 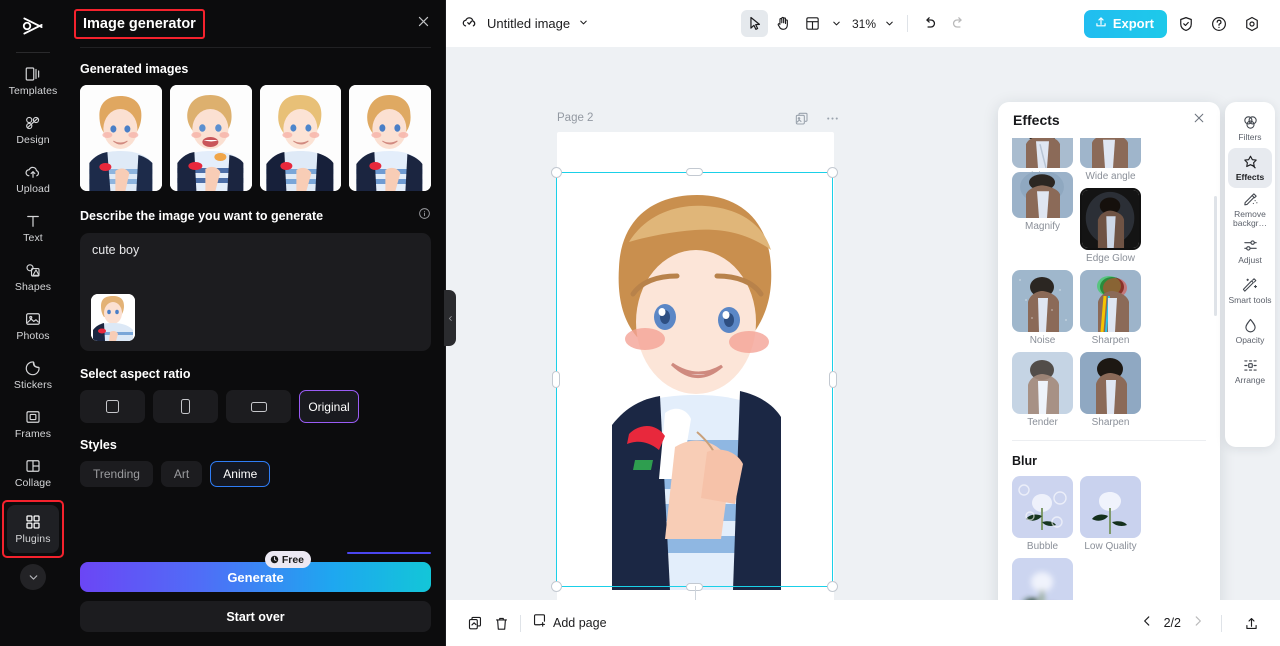 What do you see at coordinates (33, 473) in the screenshot?
I see `sidebar-item-collage: Collage` at bounding box center [33, 473].